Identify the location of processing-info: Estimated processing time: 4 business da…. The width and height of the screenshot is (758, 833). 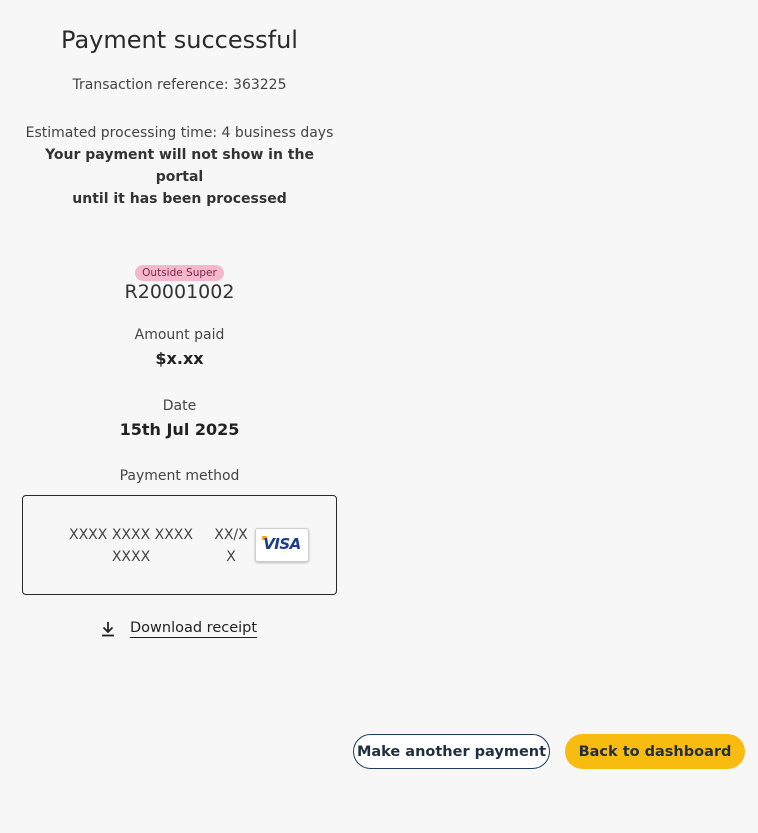
(179, 166).